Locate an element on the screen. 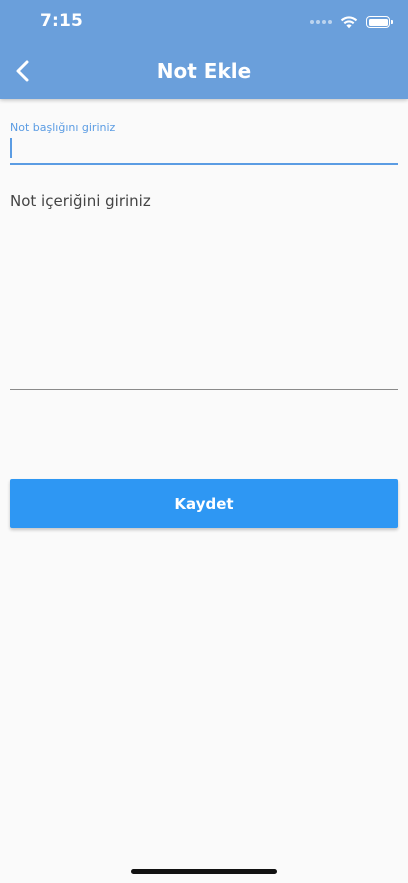 Image resolution: width=408 pixels, height=883 pixels. status-icons is located at coordinates (351, 22).